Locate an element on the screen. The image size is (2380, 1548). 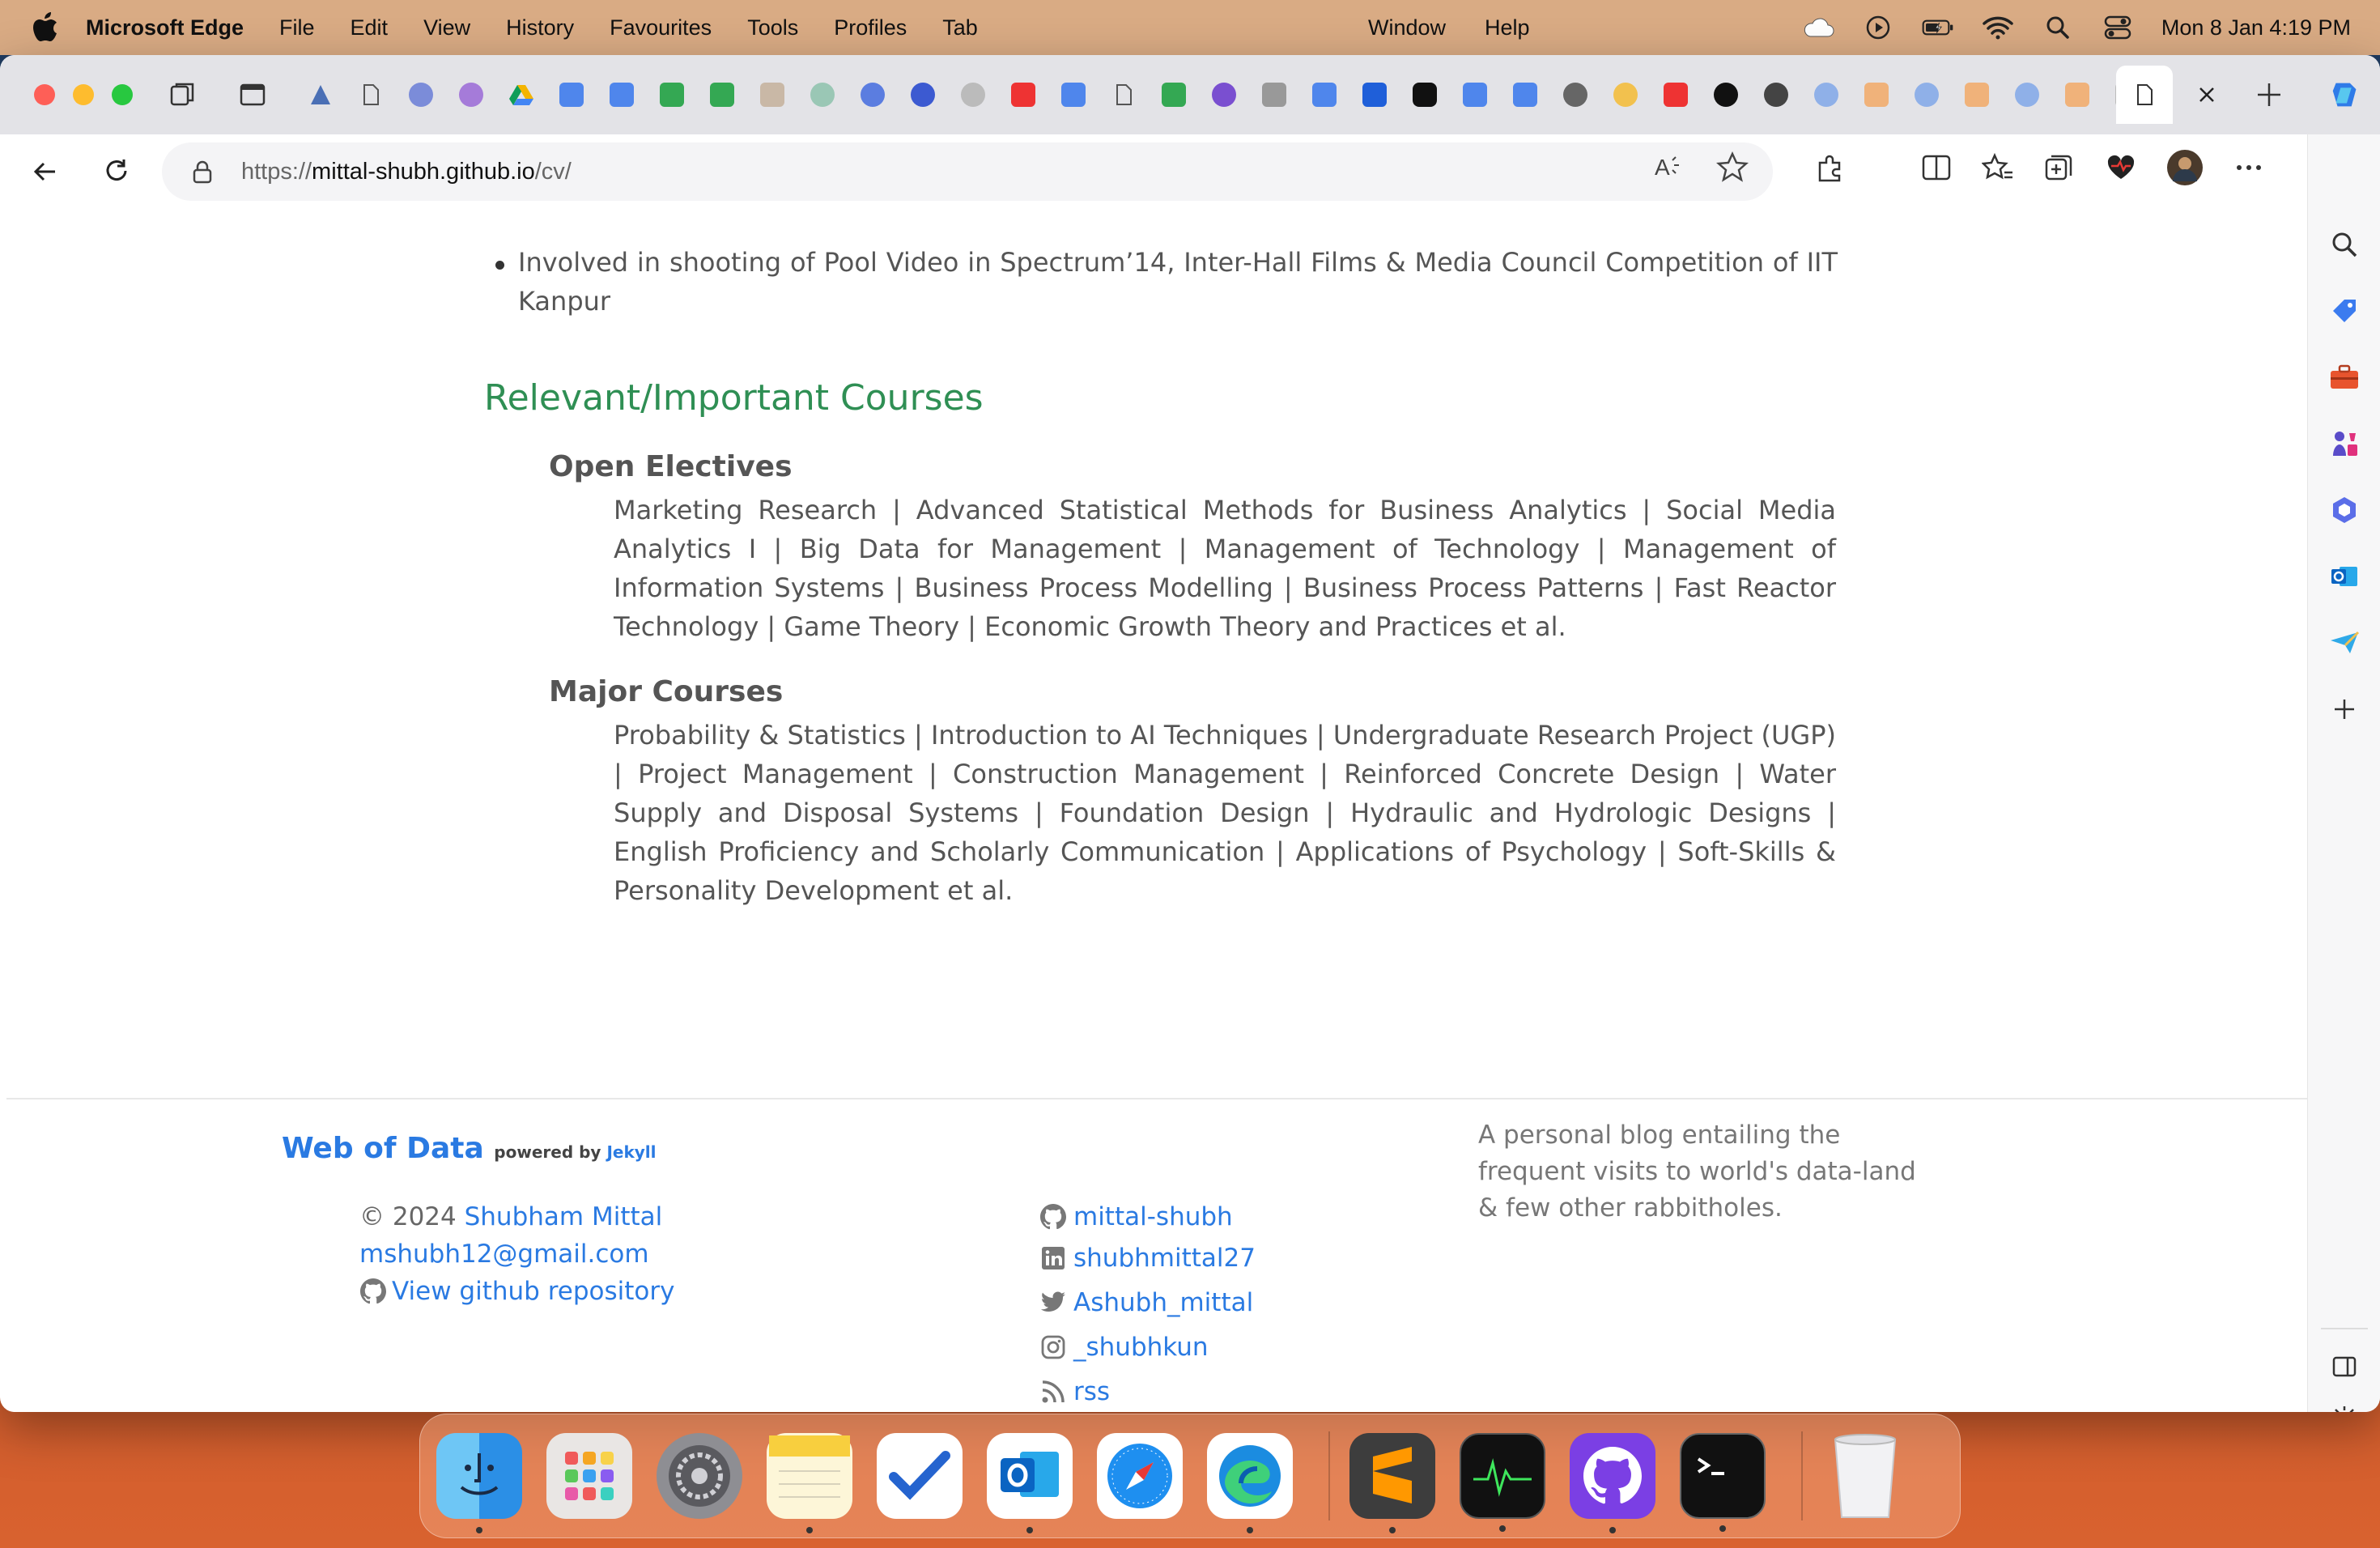
twitter-profile-link: Ashubh_mittal is located at coordinates (1163, 1302).